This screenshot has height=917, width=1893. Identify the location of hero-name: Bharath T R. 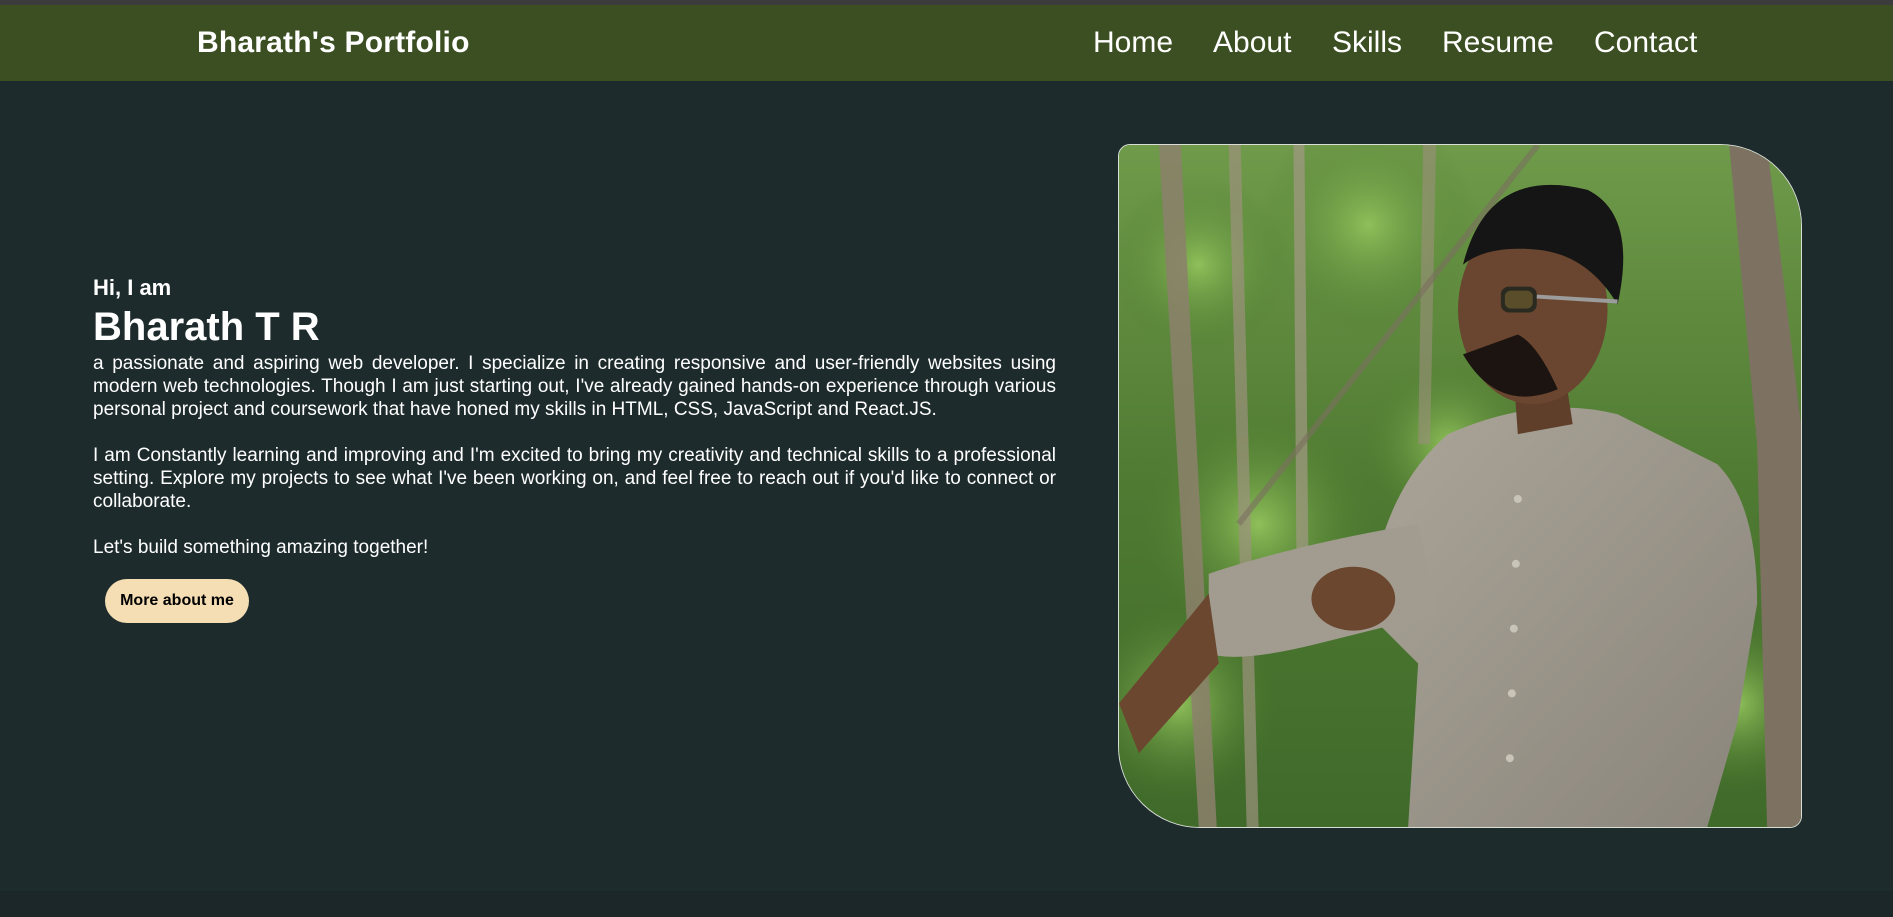
(206, 327).